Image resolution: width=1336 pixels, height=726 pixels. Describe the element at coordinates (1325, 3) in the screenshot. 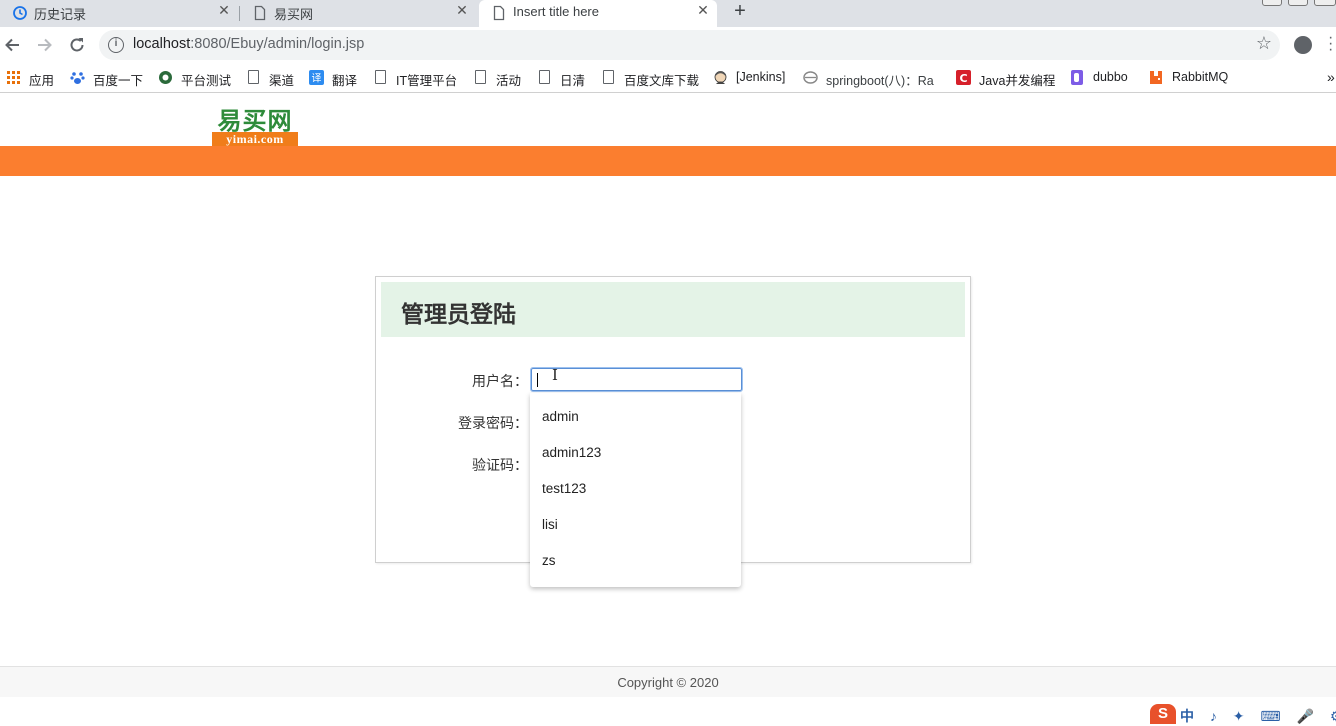

I see `window-close-button` at that location.